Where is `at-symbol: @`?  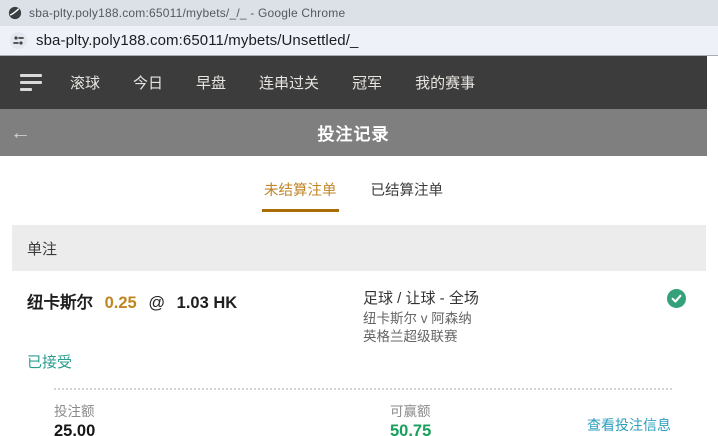 at-symbol: @ is located at coordinates (157, 303).